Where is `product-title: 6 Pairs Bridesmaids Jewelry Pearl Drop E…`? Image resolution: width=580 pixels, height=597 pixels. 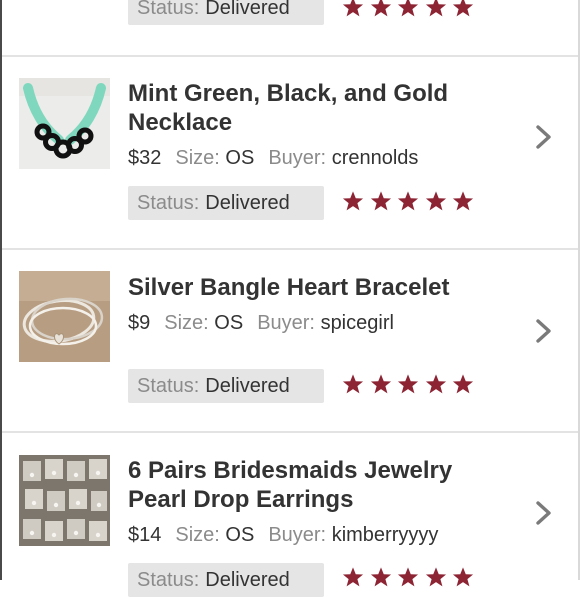
product-title: 6 Pairs Bridesmaids Jewelry Pearl Drop E… is located at coordinates (318, 485).